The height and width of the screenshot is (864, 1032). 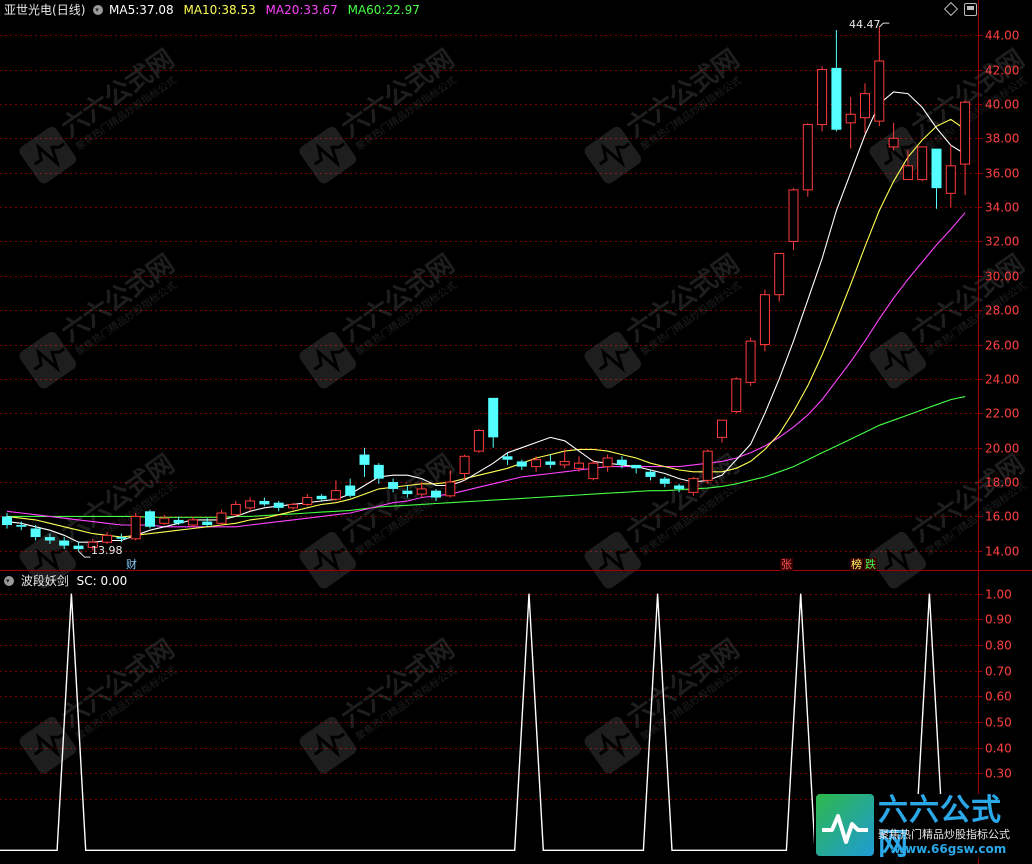 I want to click on marker-cai: 财, so click(x=131, y=564).